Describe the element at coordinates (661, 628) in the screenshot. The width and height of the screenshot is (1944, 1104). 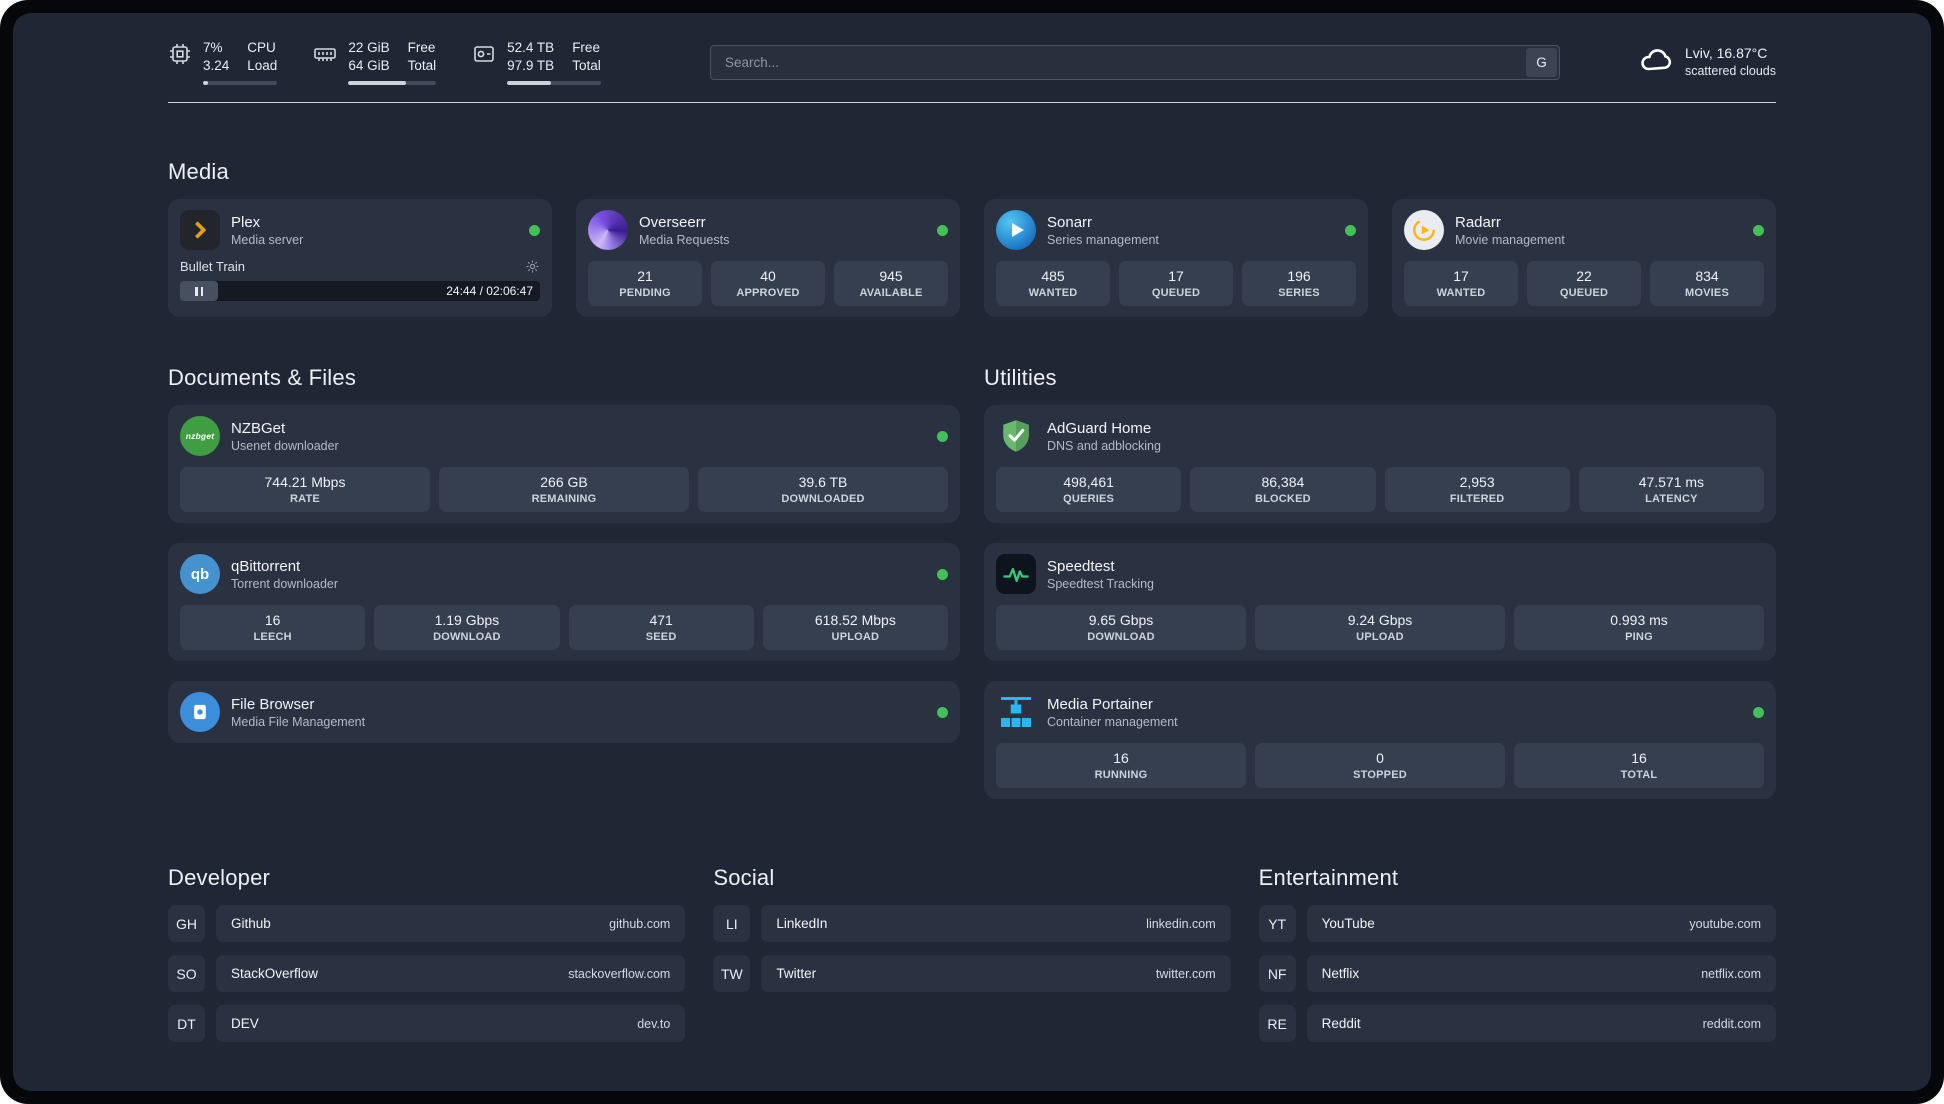
I see `stat-tile: 471 SEED` at that location.